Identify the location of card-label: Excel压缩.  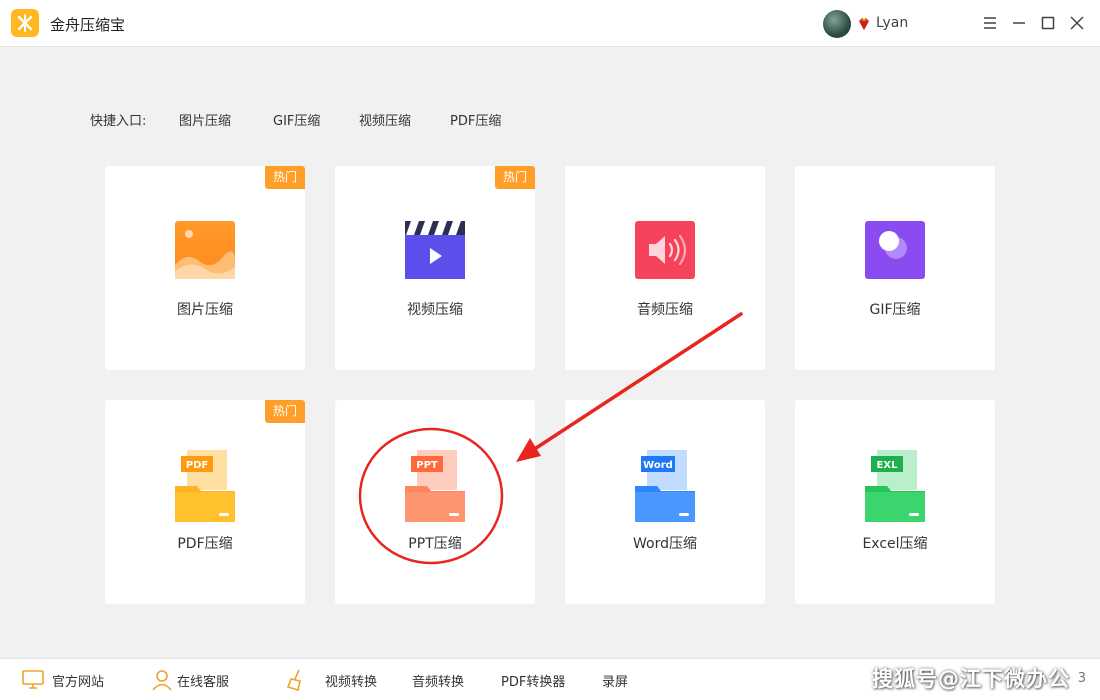
(895, 544).